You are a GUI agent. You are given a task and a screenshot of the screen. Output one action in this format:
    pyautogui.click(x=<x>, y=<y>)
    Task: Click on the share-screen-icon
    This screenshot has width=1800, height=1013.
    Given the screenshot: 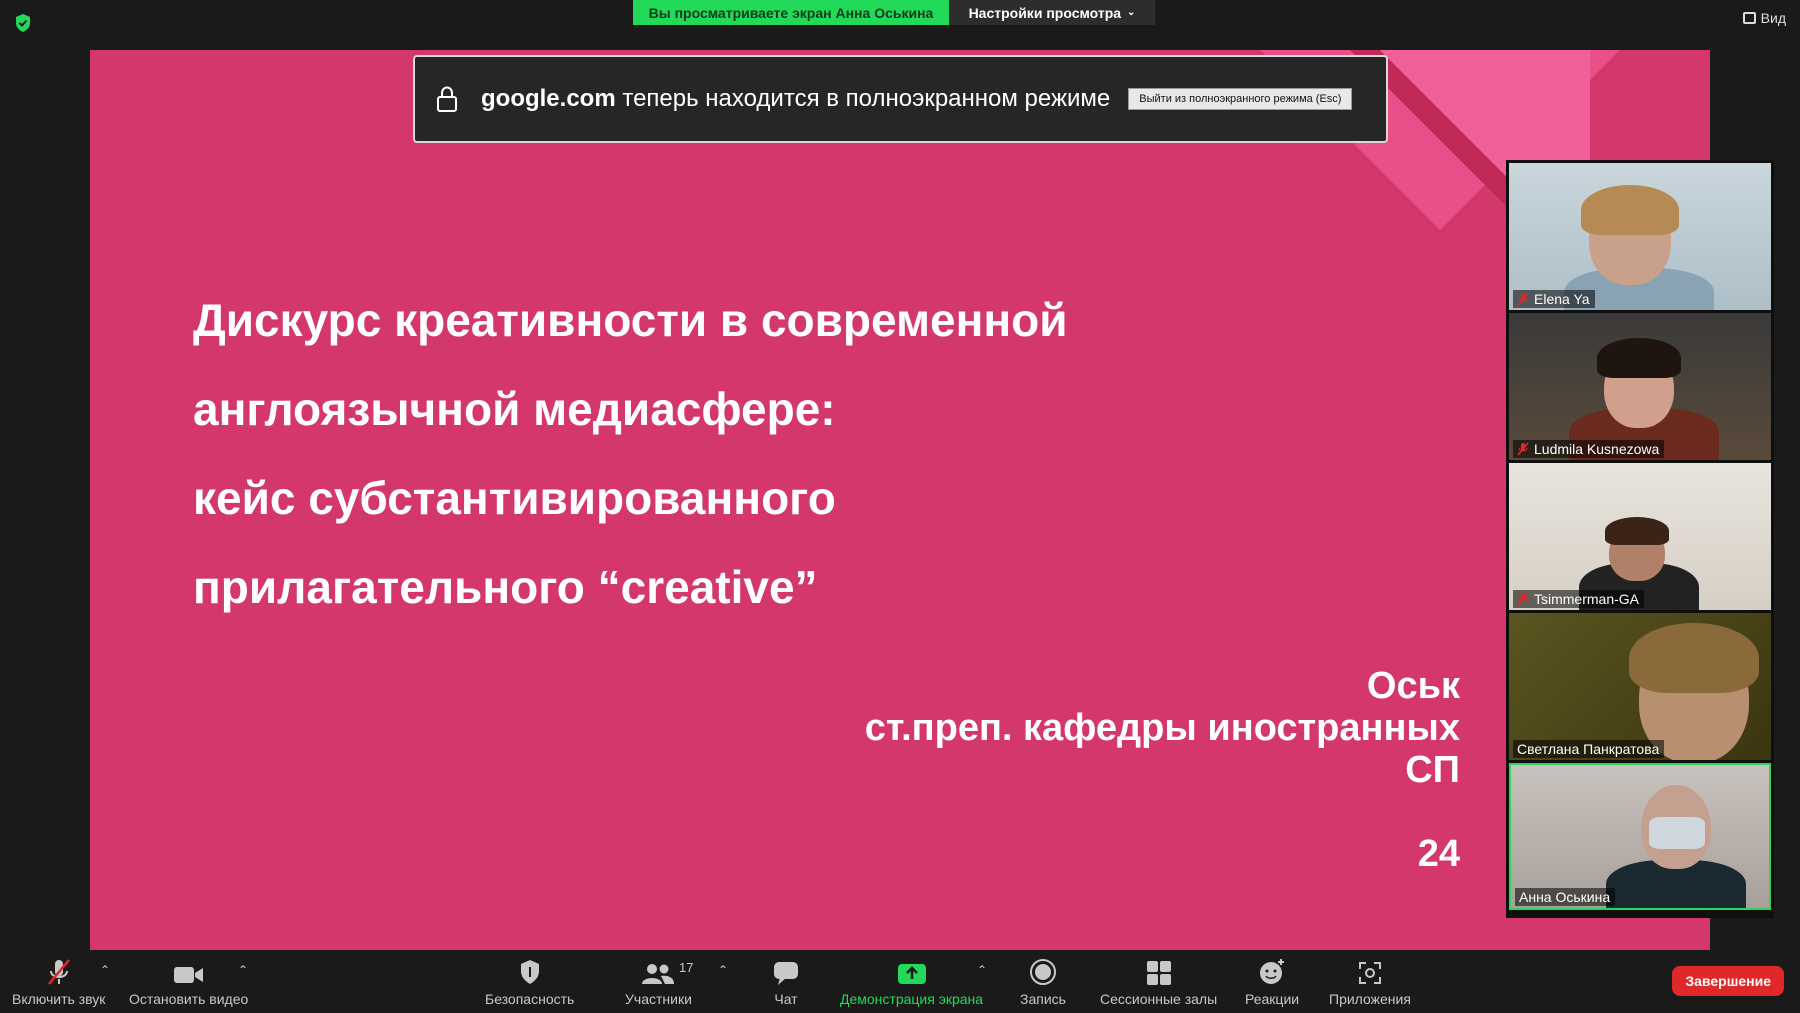 What is the action you would take?
    pyautogui.click(x=911, y=974)
    